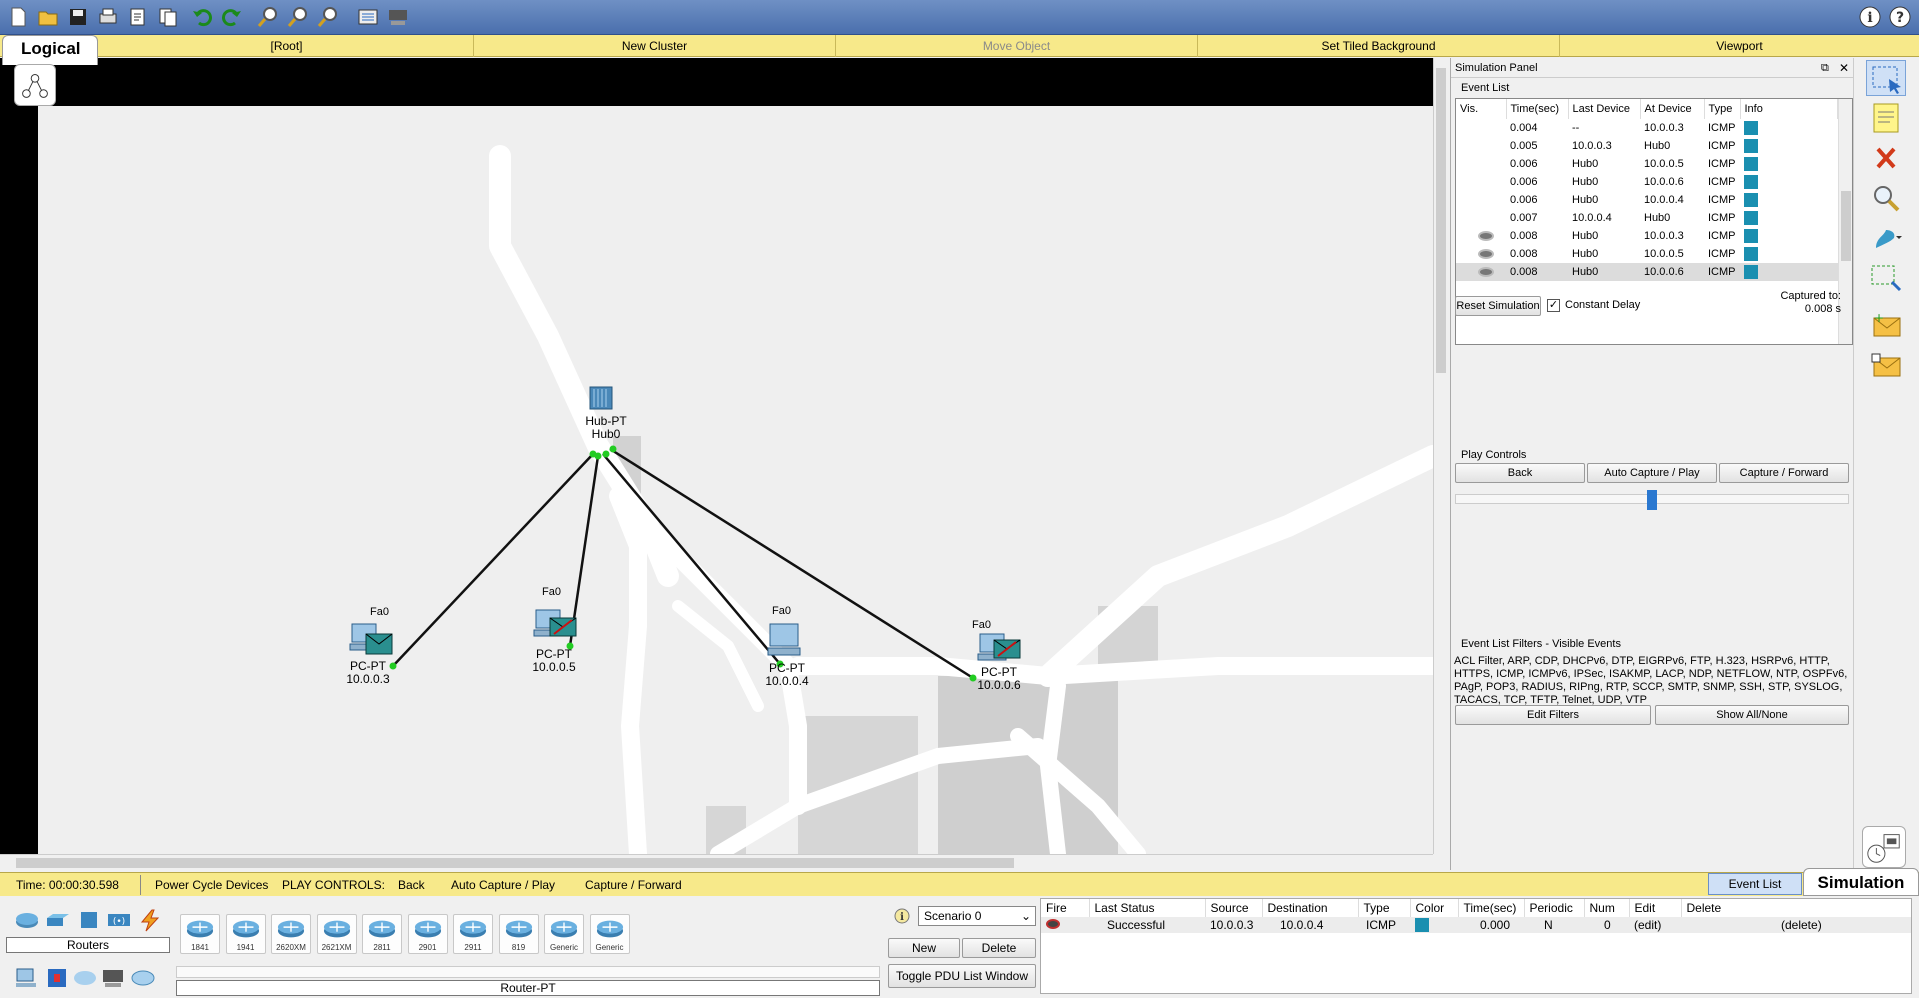 This screenshot has height=998, width=1919. I want to click on edit-filters-button: Edit Filters, so click(1553, 715).